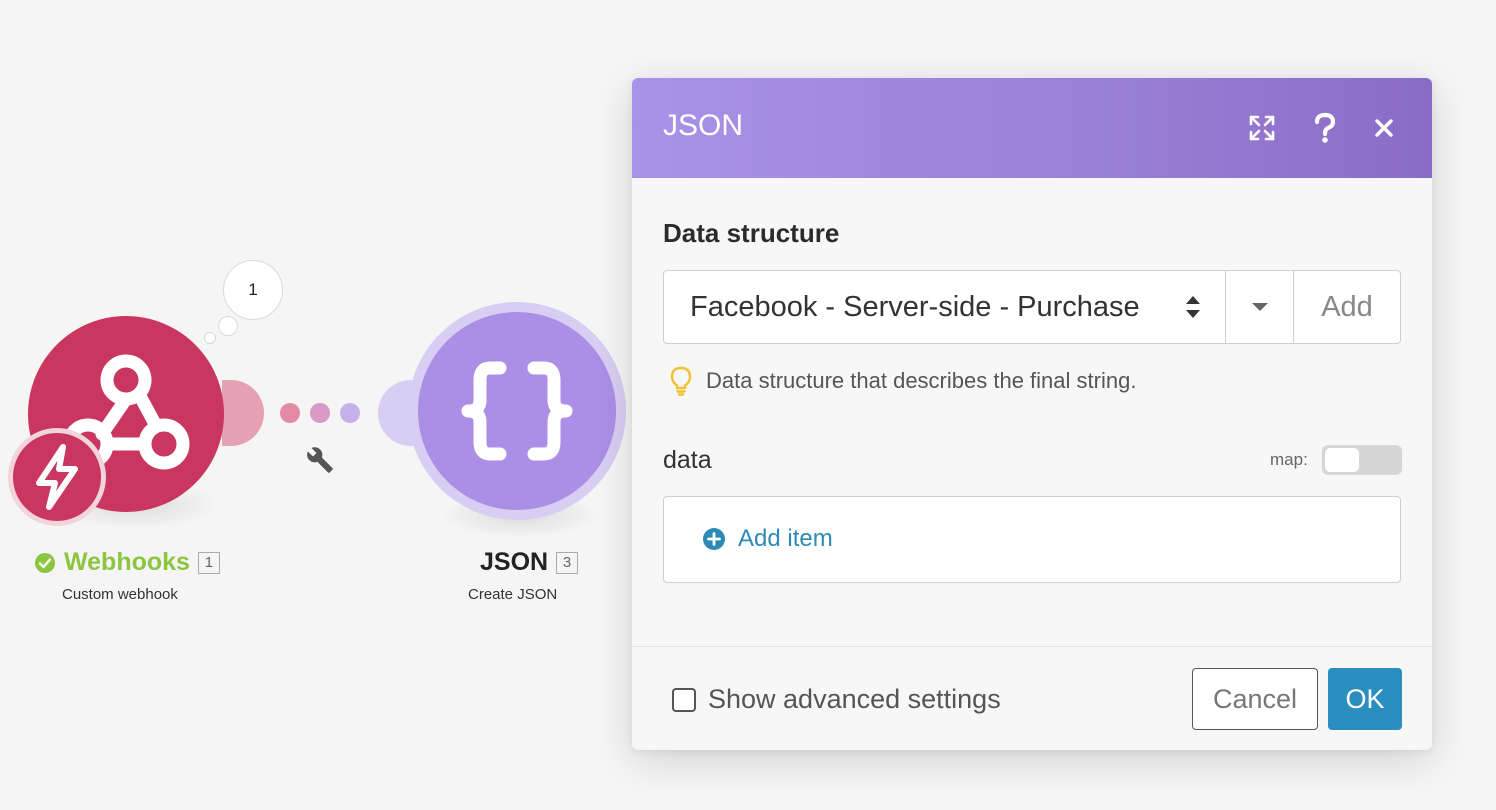 The height and width of the screenshot is (810, 1496). Describe the element at coordinates (681, 381) in the screenshot. I see `lightbulb-icon` at that location.